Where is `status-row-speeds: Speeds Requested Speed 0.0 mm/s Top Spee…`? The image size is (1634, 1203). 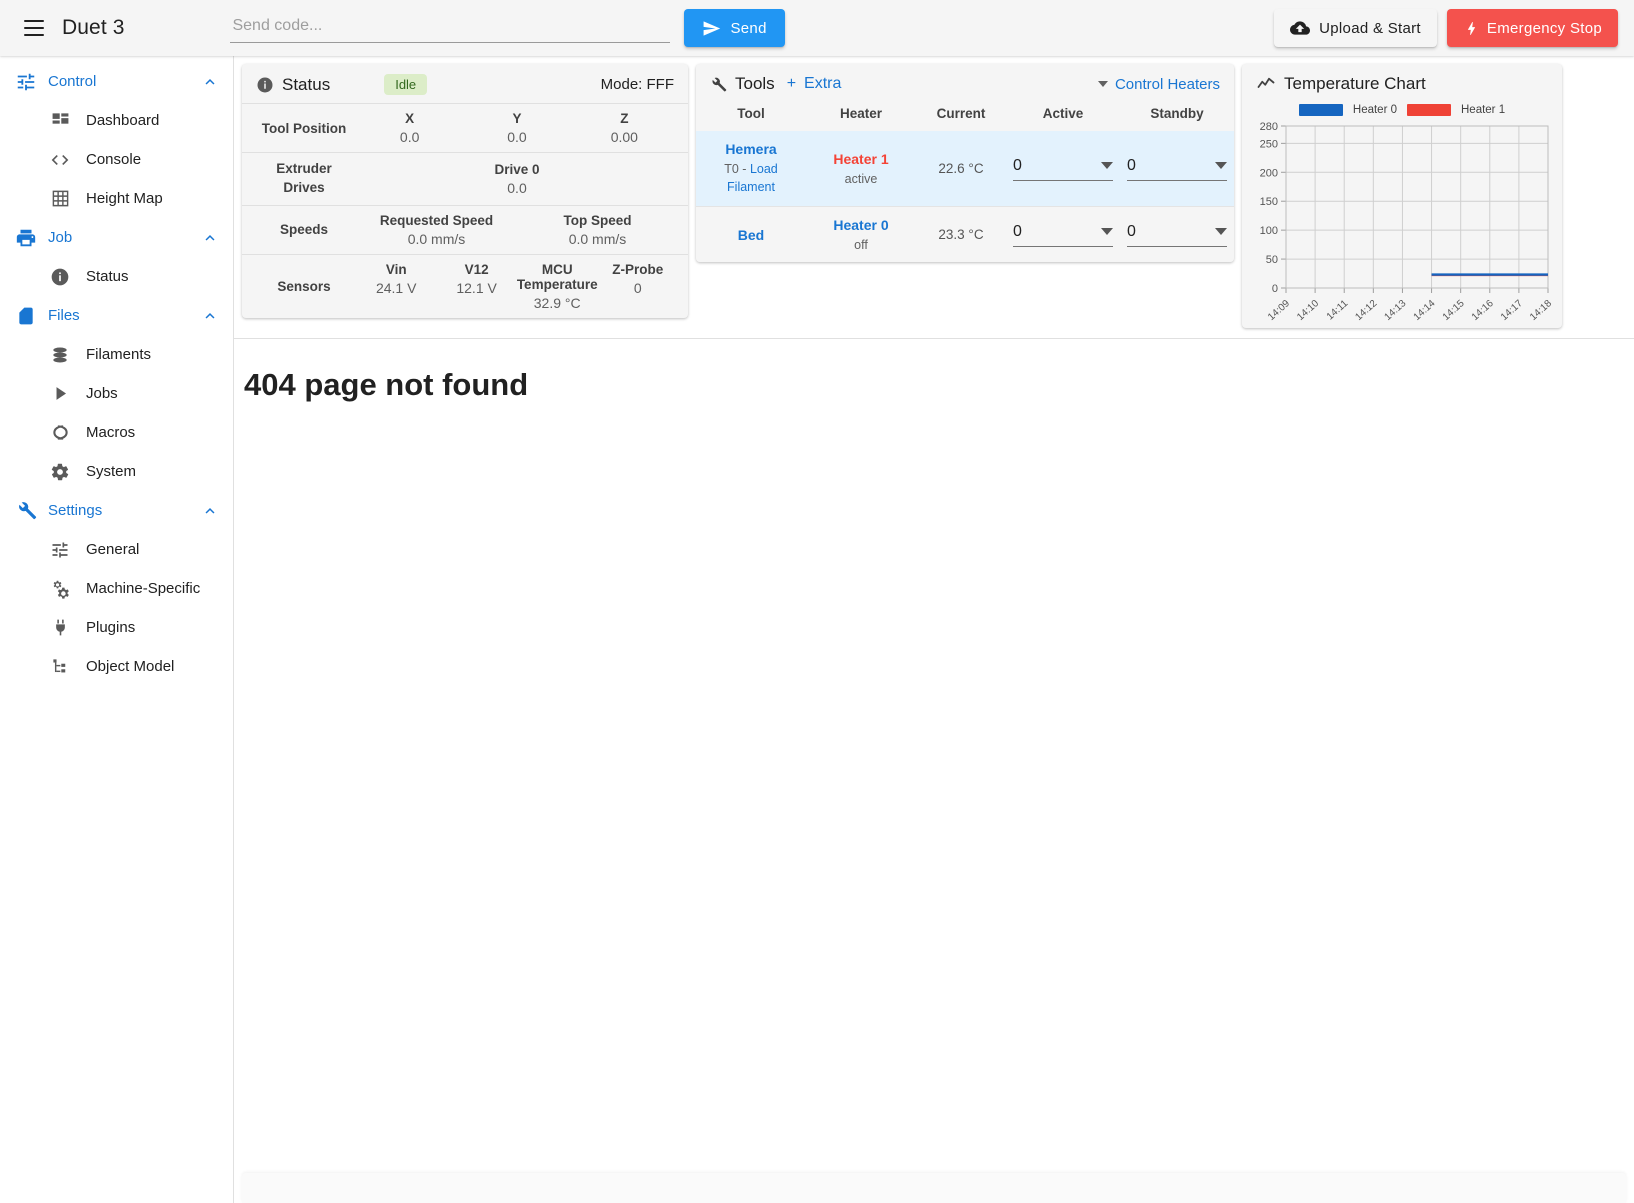
status-row-speeds: Speeds Requested Speed 0.0 mm/s Top Spee… is located at coordinates (465, 229).